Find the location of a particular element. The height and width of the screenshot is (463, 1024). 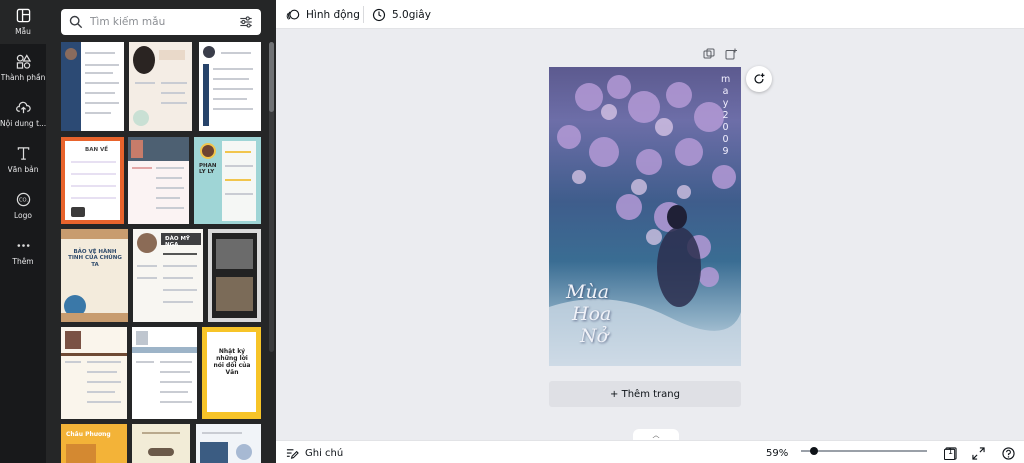

search-icon is located at coordinates (76, 22).